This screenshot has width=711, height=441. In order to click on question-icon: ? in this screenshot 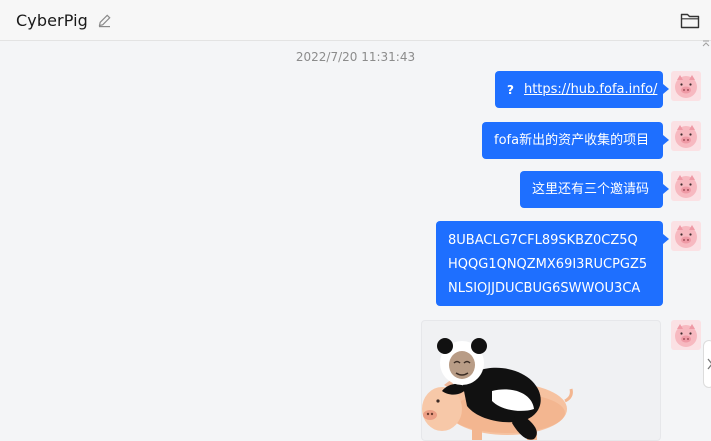, I will do `click(510, 90)`.